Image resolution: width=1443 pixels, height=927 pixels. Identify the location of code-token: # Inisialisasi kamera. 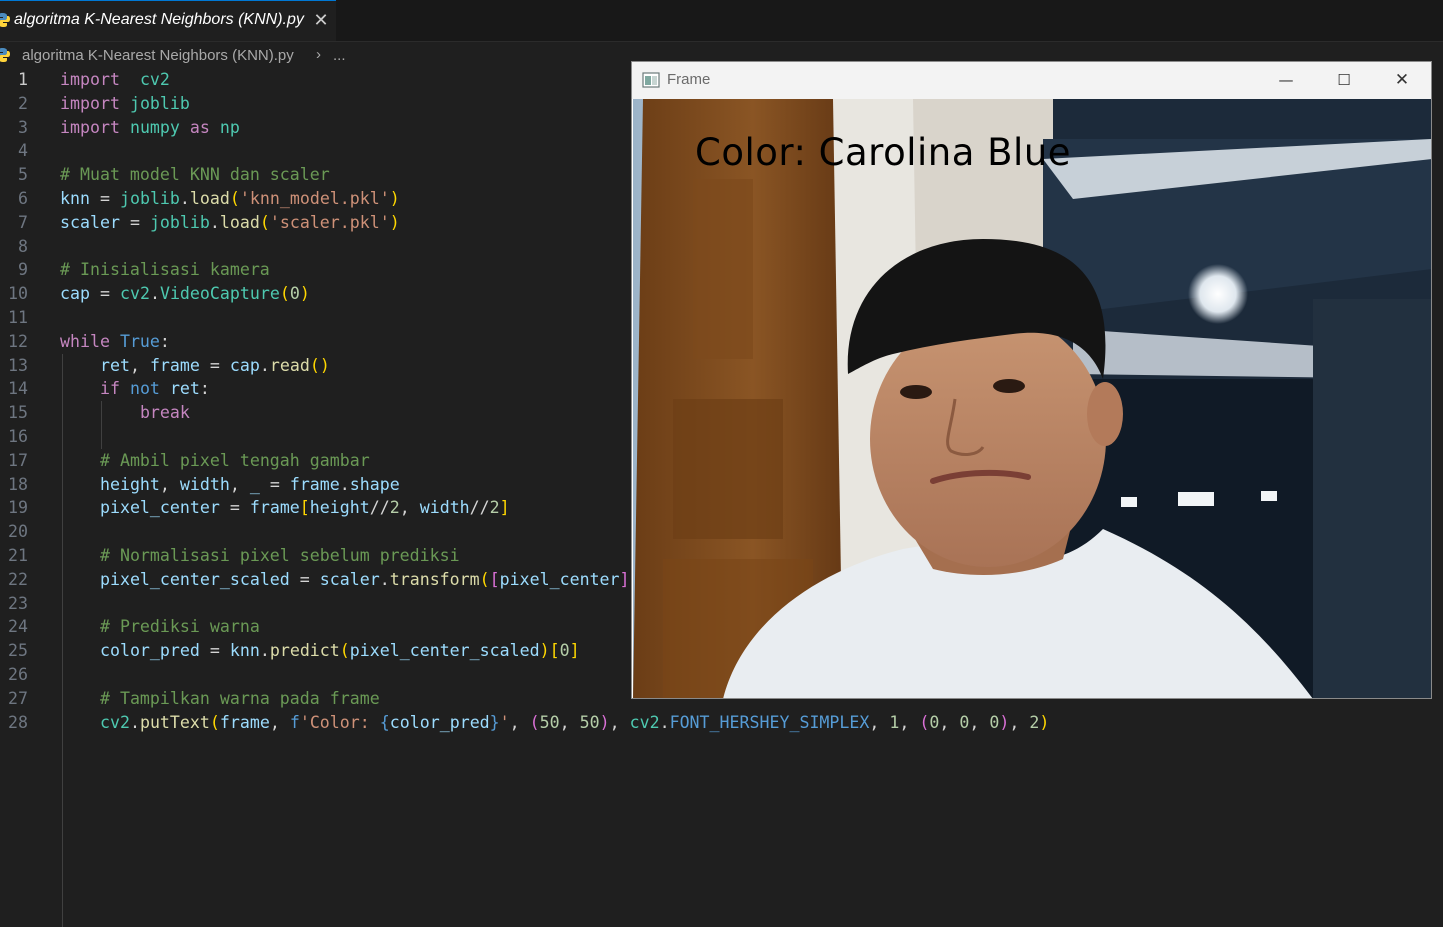
(165, 270).